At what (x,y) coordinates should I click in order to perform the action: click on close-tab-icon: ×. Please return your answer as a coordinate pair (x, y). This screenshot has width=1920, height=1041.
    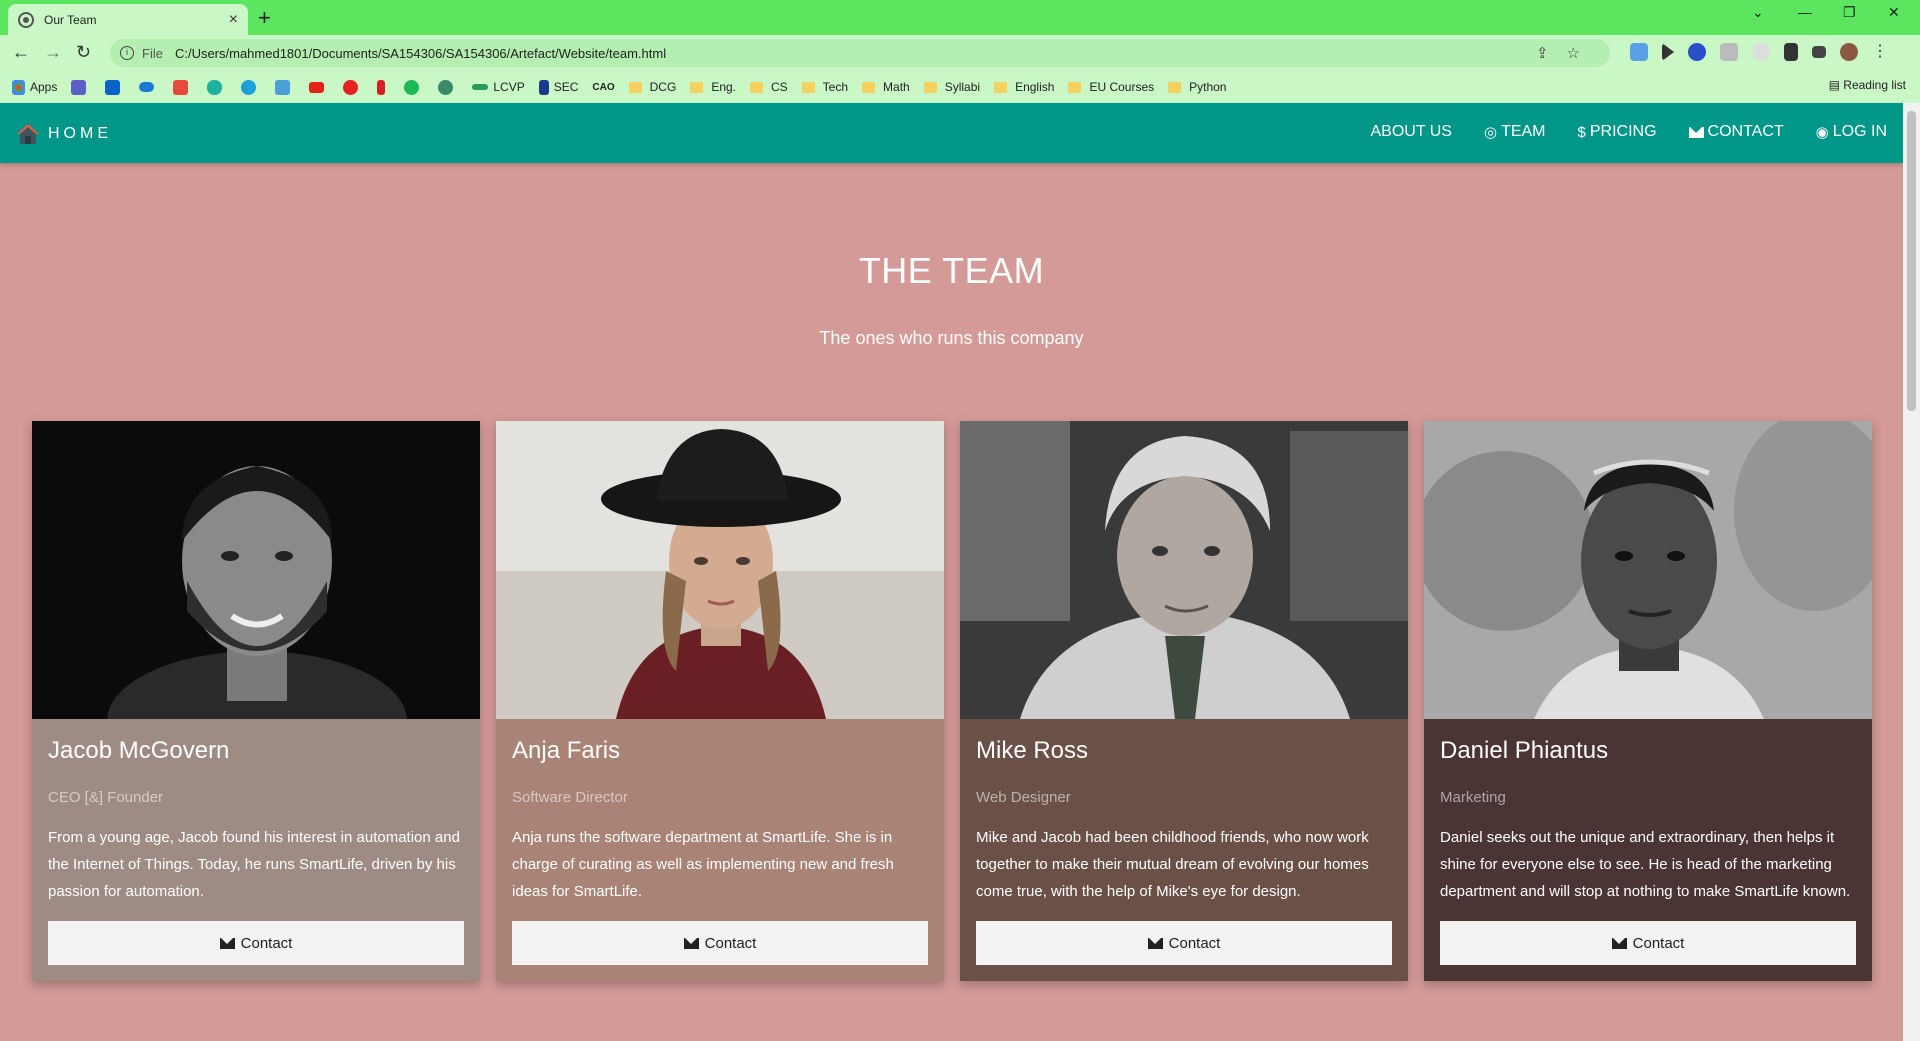
    Looking at the image, I should click on (233, 20).